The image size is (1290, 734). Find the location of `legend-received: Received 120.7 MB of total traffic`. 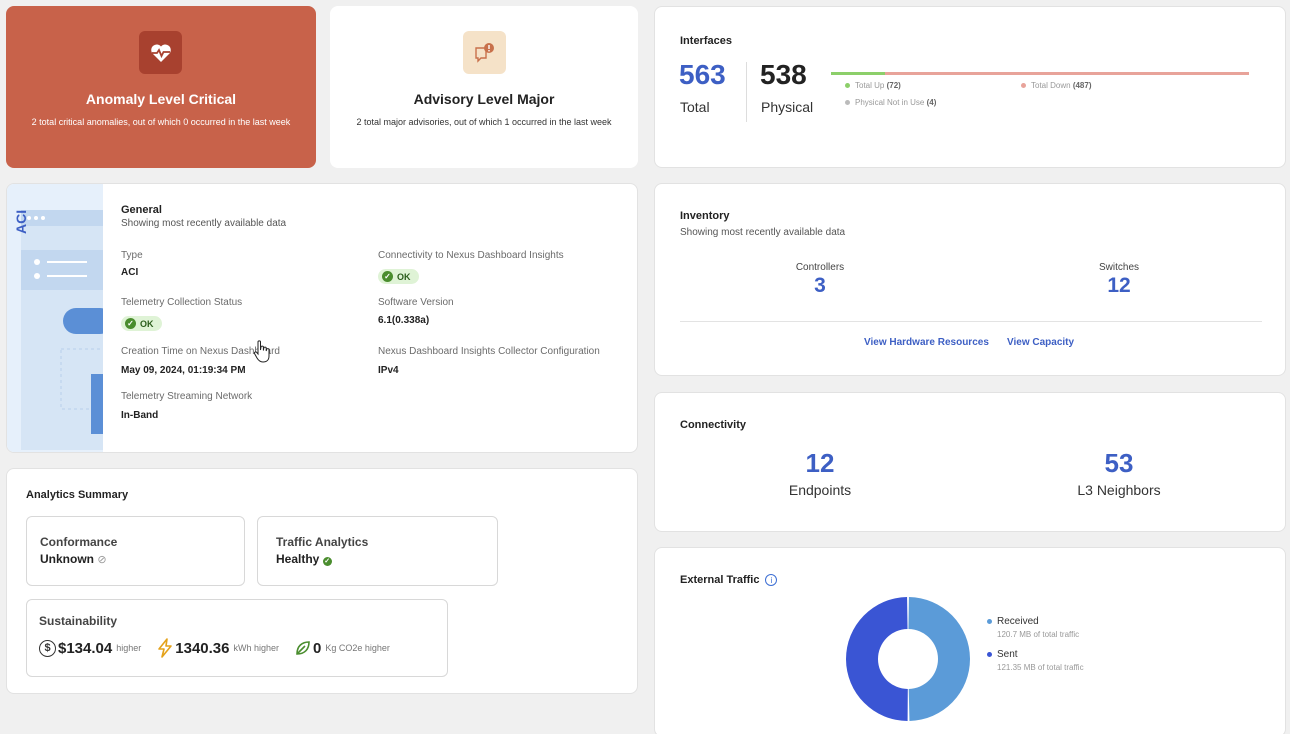

legend-received: Received 120.7 MB of total traffic is located at coordinates (1033, 627).